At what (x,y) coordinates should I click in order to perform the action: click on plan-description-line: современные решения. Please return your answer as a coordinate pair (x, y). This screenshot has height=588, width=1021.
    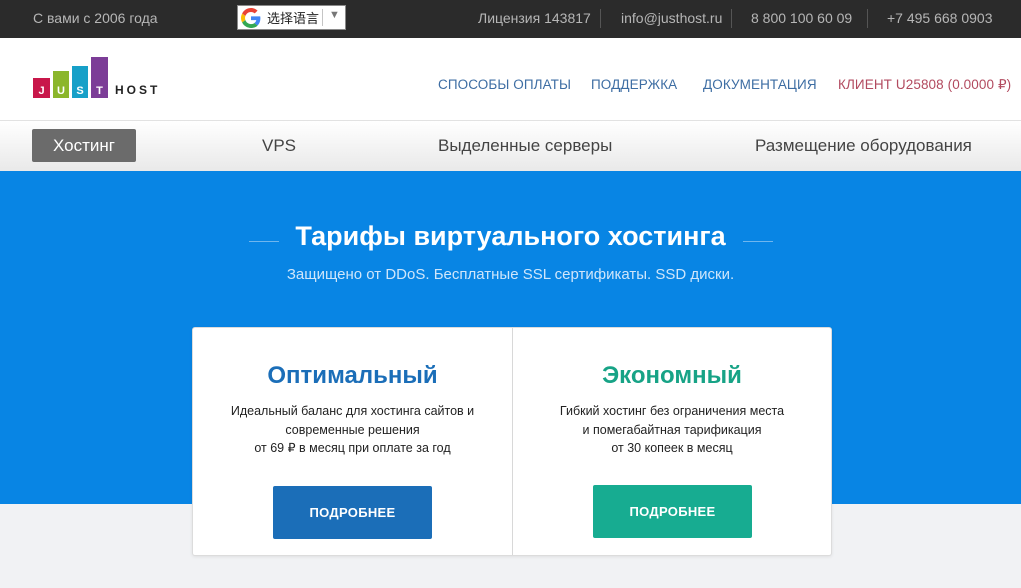
    Looking at the image, I should click on (352, 429).